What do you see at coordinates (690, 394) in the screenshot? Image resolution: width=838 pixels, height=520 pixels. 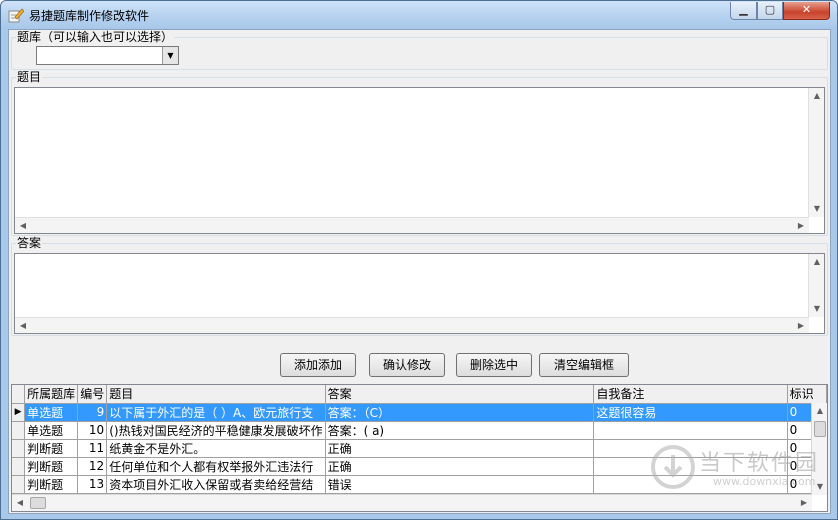 I see `column-header-note: 自我备注` at bounding box center [690, 394].